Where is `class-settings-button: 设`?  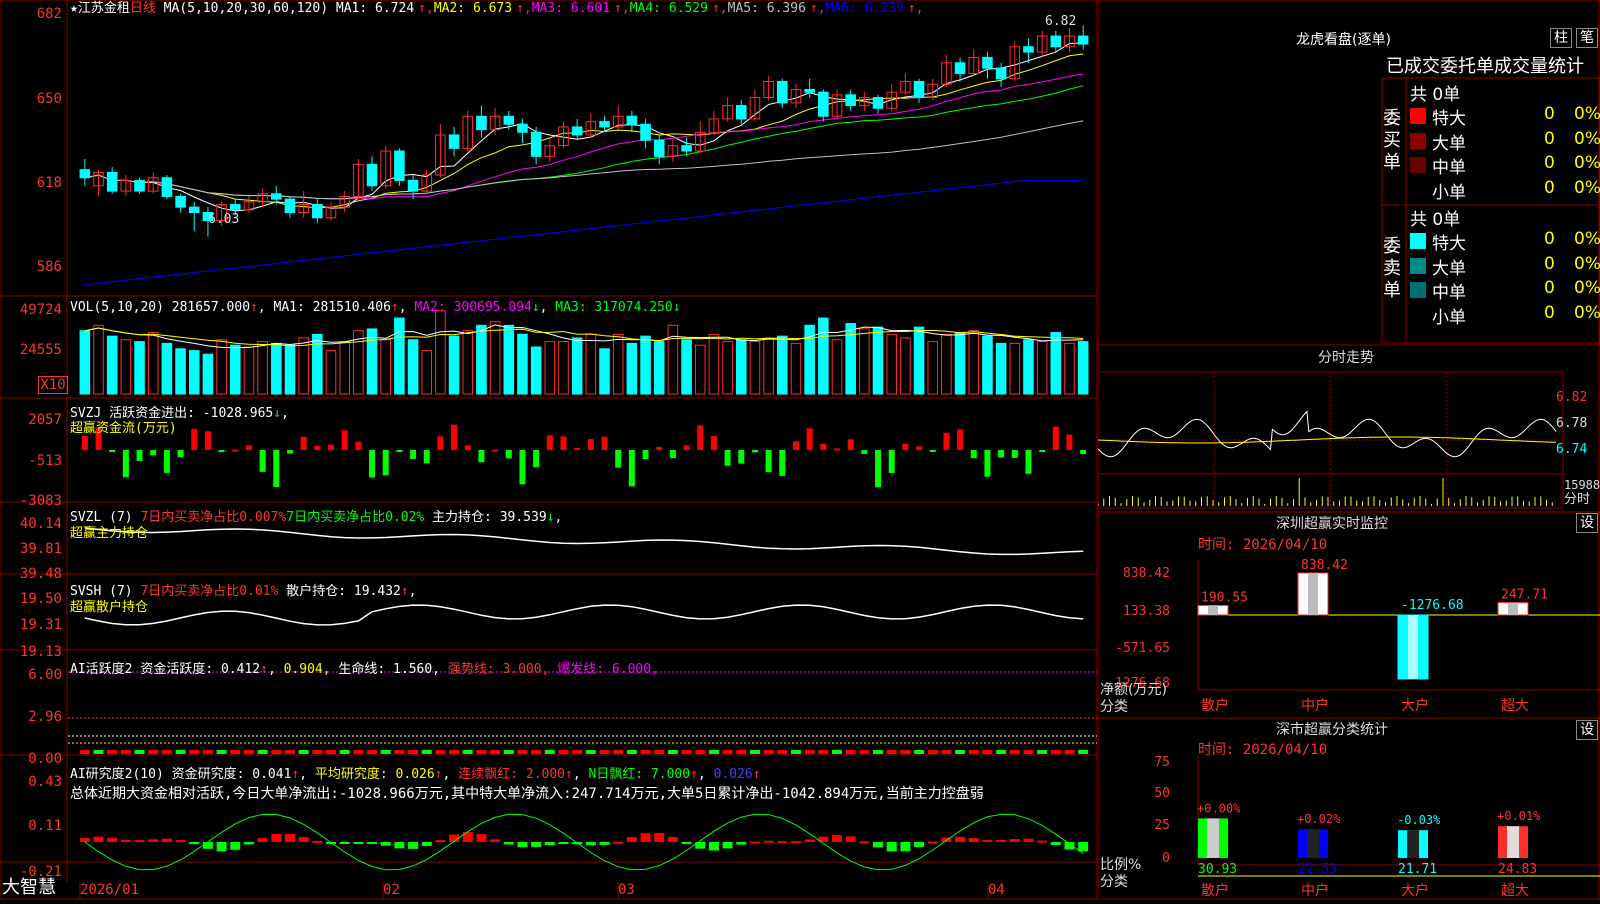
class-settings-button: 设 is located at coordinates (1587, 730).